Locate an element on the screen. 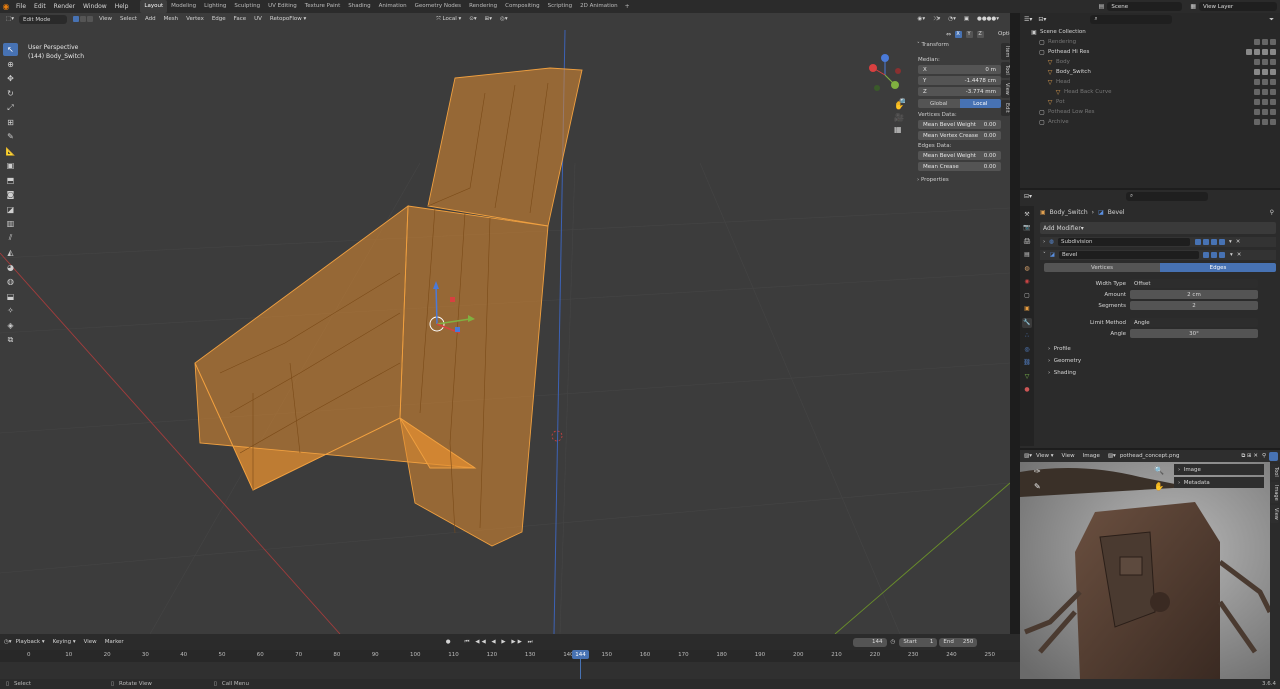 This screenshot has width=1280, height=689. viewport-menu-face: Face is located at coordinates (240, 19).